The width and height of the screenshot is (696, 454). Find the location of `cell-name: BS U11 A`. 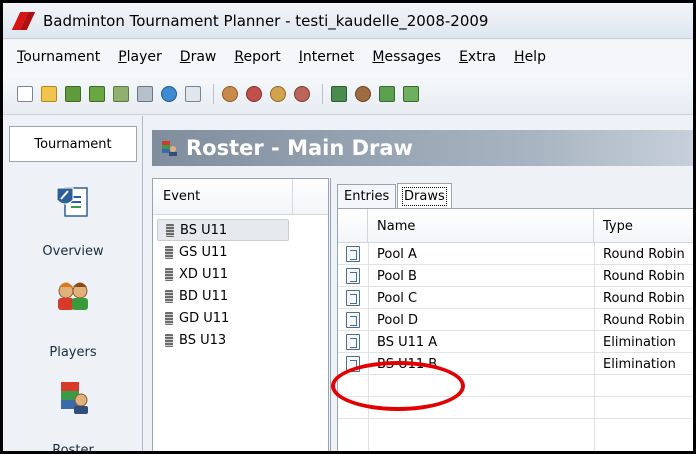

cell-name: BS U11 A is located at coordinates (407, 342).